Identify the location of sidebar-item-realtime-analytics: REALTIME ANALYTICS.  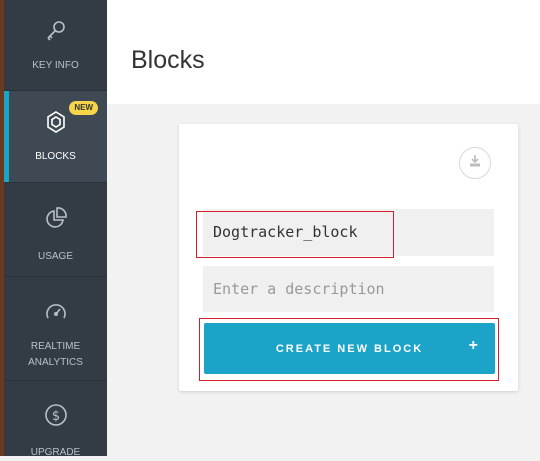
(55, 329).